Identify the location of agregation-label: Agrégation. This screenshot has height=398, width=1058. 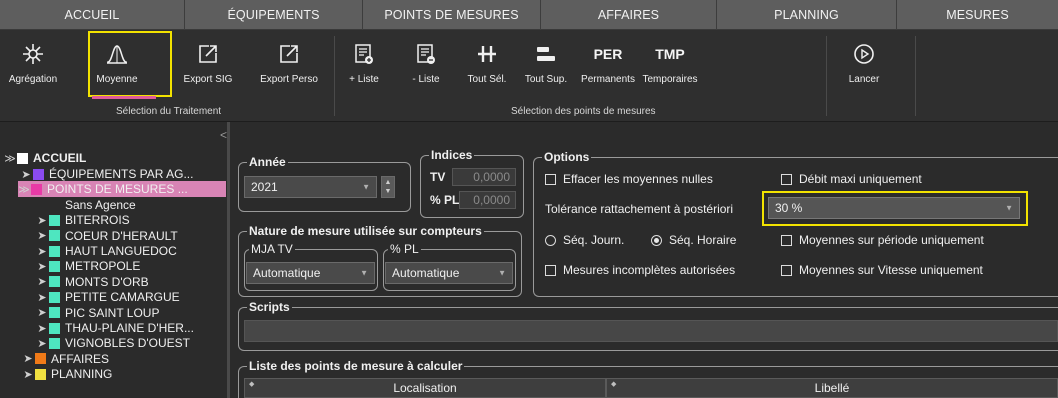
(33, 79).